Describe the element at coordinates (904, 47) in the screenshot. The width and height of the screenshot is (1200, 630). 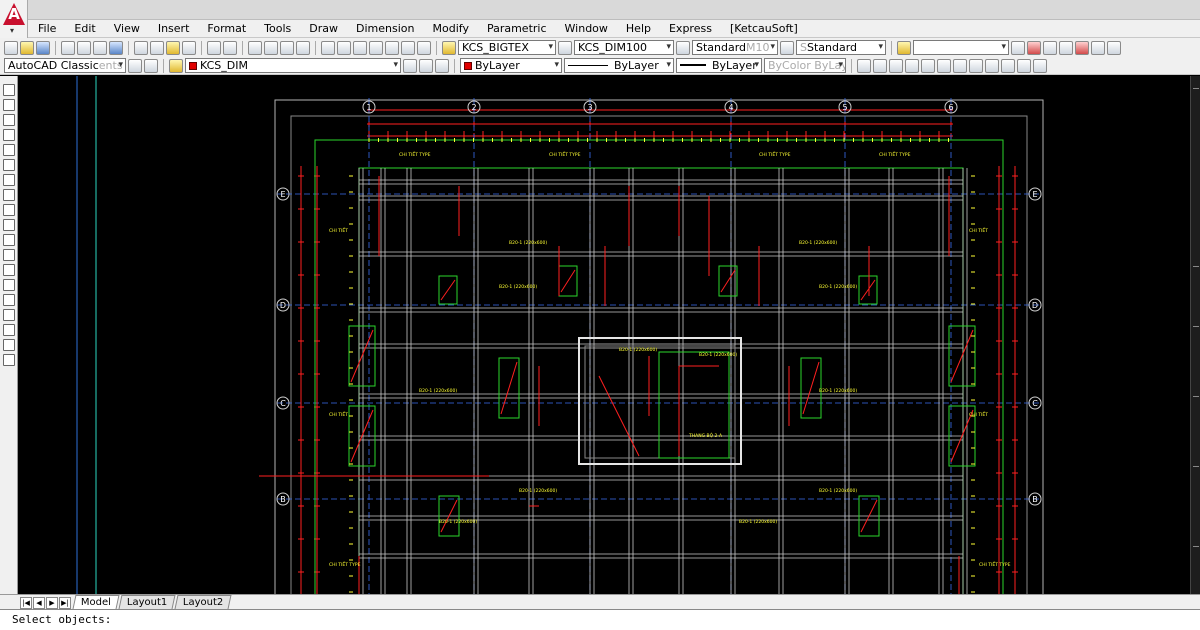
I see `layer-manager-icon` at that location.